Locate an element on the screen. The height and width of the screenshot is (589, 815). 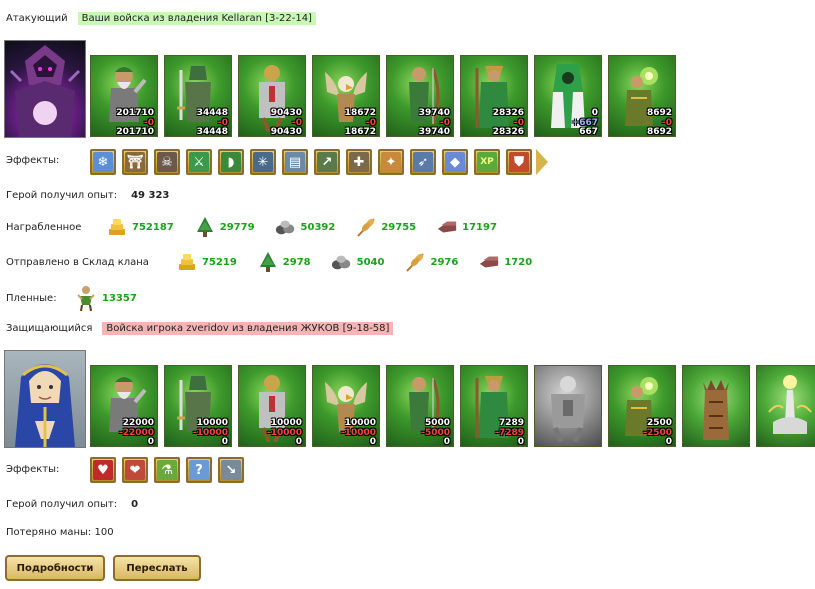
defender-unit-tower is located at coordinates (716, 406).